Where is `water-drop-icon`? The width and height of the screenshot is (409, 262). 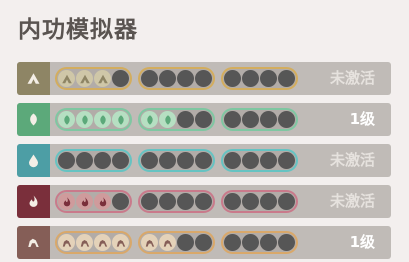 water-drop-icon is located at coordinates (33, 160).